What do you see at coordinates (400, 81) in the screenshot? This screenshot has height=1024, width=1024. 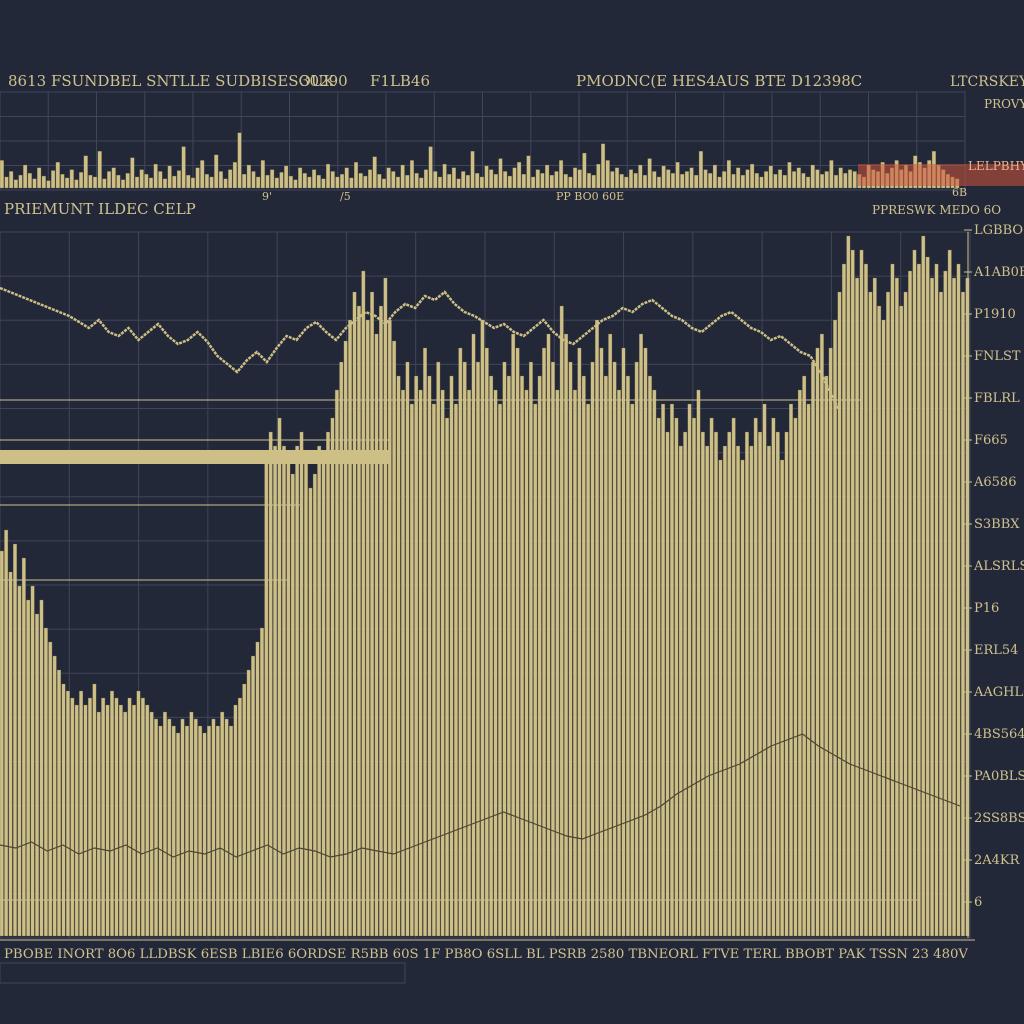 I see `header-center-mid-text: F1LB46` at bounding box center [400, 81].